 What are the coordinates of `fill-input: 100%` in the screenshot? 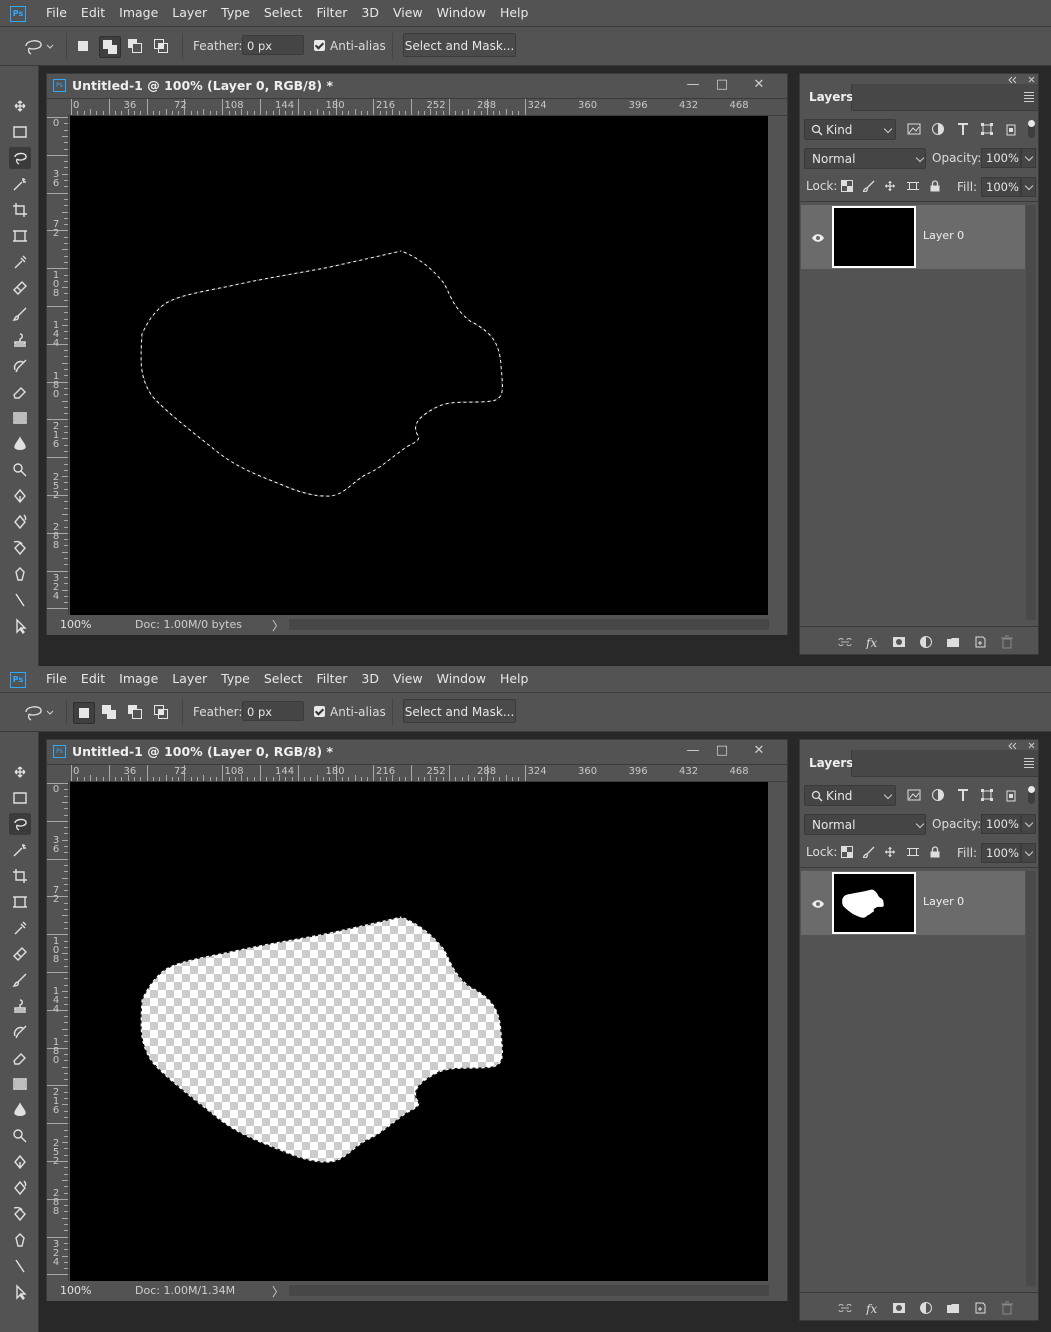 It's located at (1001, 187).